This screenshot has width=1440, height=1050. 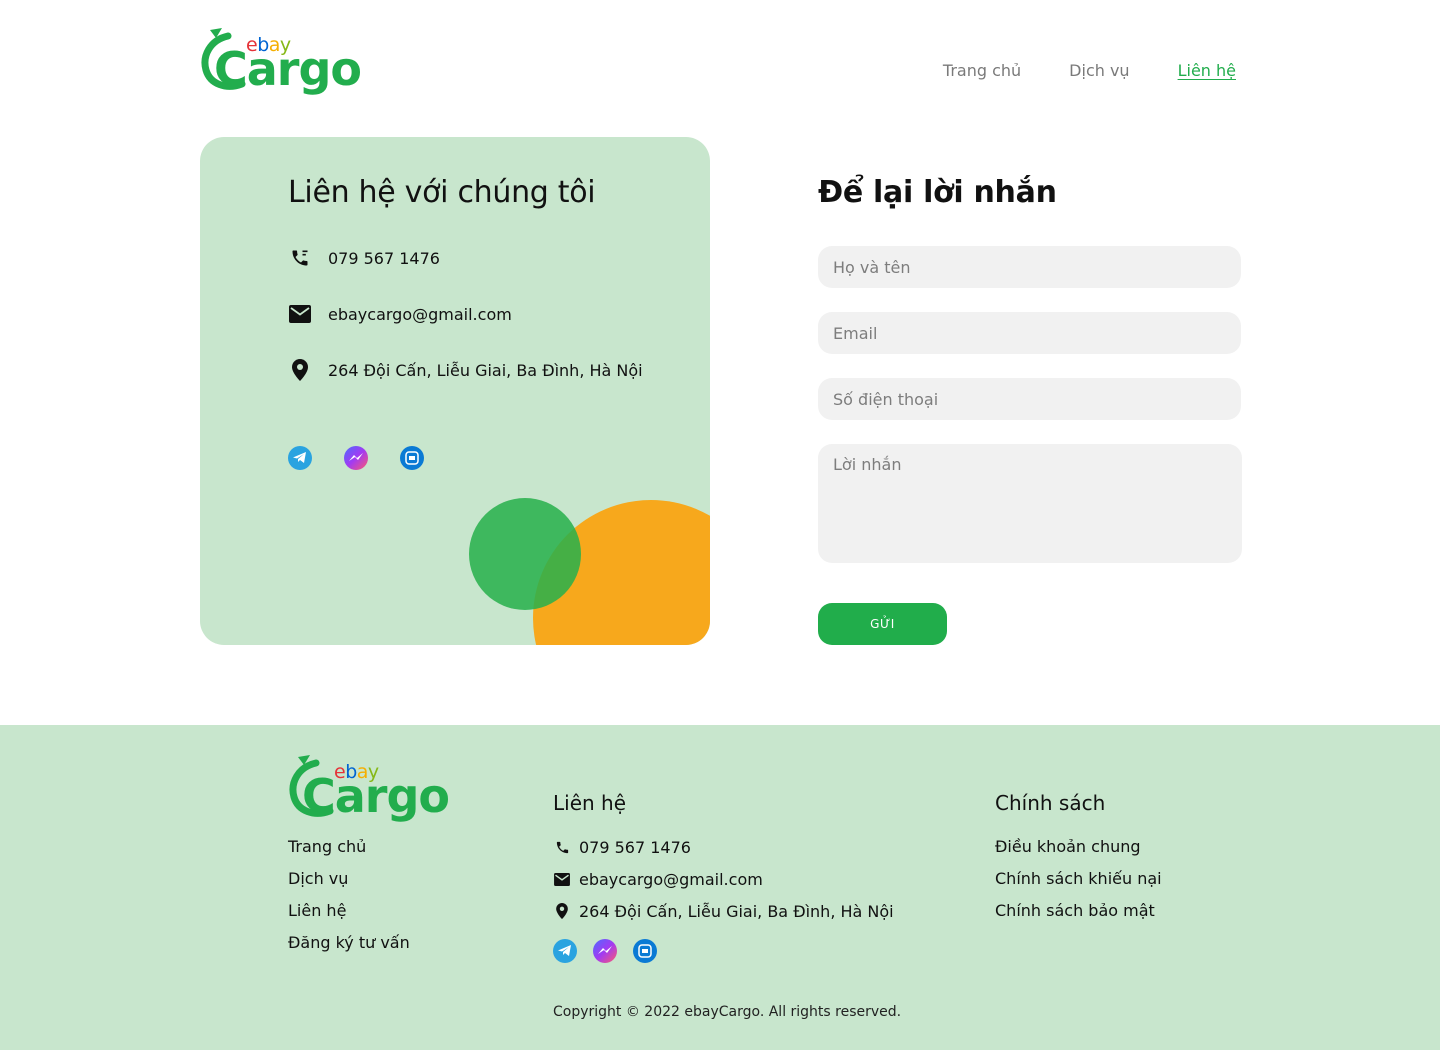 I want to click on name-input, so click(x=1029, y=267).